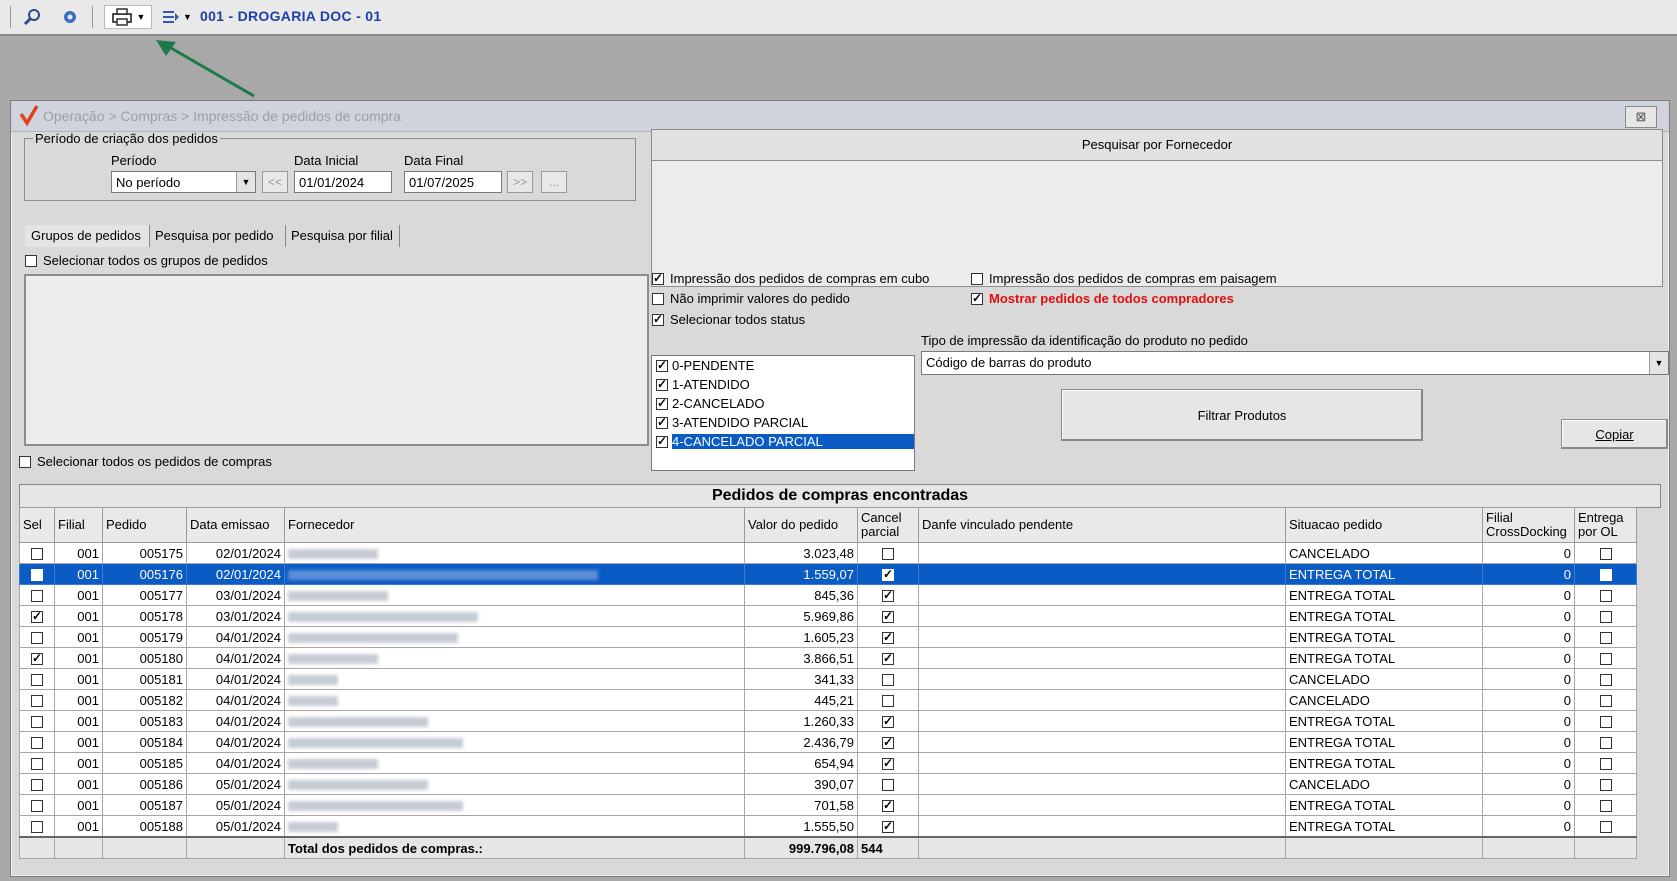 The width and height of the screenshot is (1677, 881). I want to click on column-header-sel: Sel, so click(37, 525).